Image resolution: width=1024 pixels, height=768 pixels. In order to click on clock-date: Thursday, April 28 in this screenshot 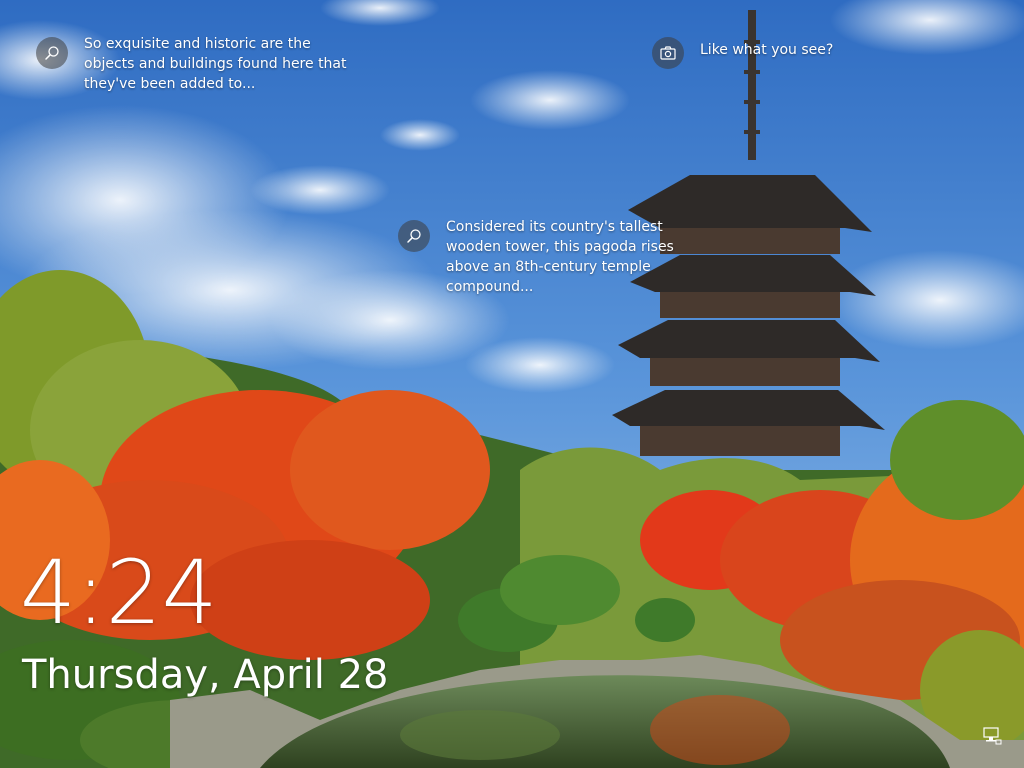, I will do `click(205, 675)`.